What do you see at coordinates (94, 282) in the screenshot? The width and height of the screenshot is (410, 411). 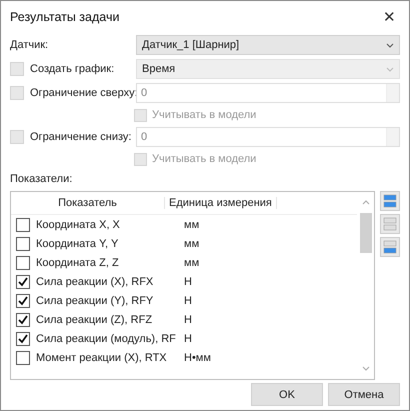 I see `table-cell-text: Сила реакции (X), RFX` at bounding box center [94, 282].